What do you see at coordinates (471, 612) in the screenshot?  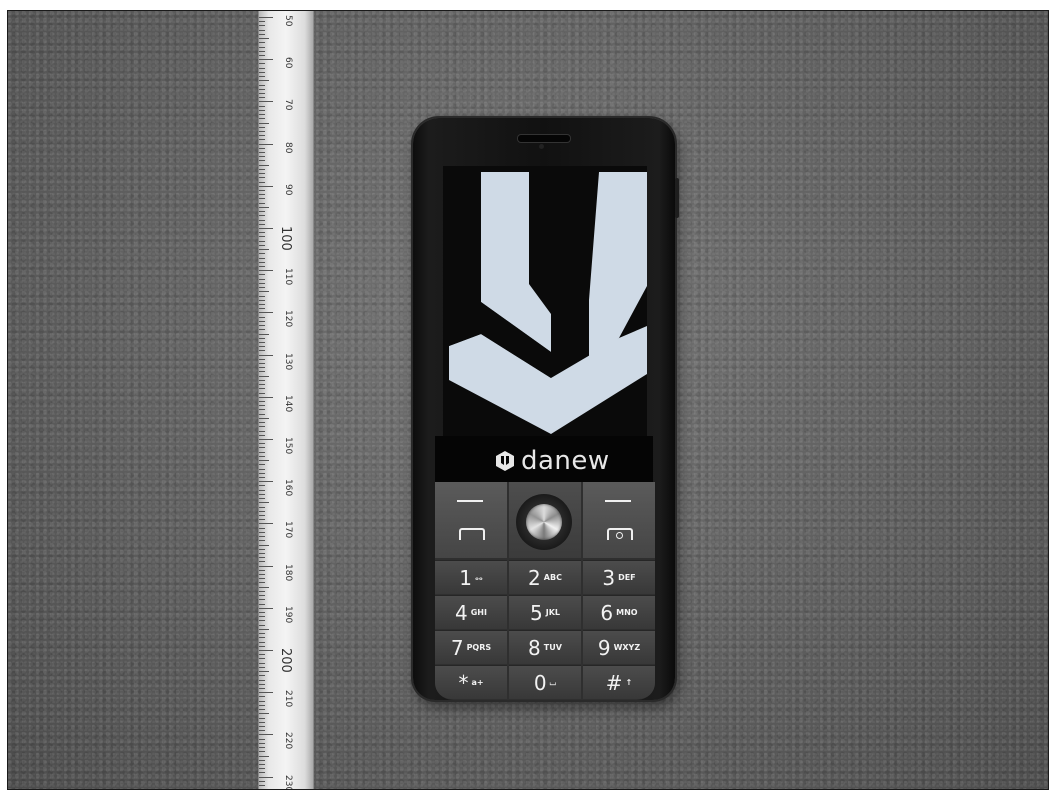 I see `key-4: 4 GHI` at bounding box center [471, 612].